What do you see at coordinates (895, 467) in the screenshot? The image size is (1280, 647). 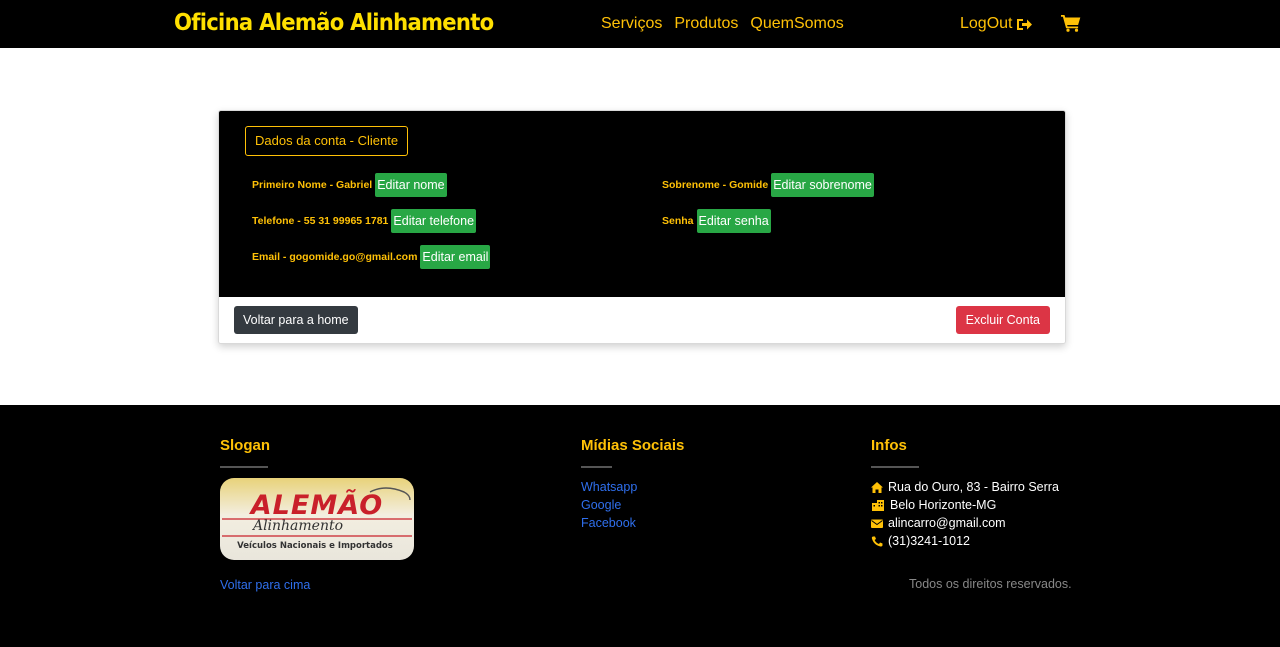 I see `info-divider` at bounding box center [895, 467].